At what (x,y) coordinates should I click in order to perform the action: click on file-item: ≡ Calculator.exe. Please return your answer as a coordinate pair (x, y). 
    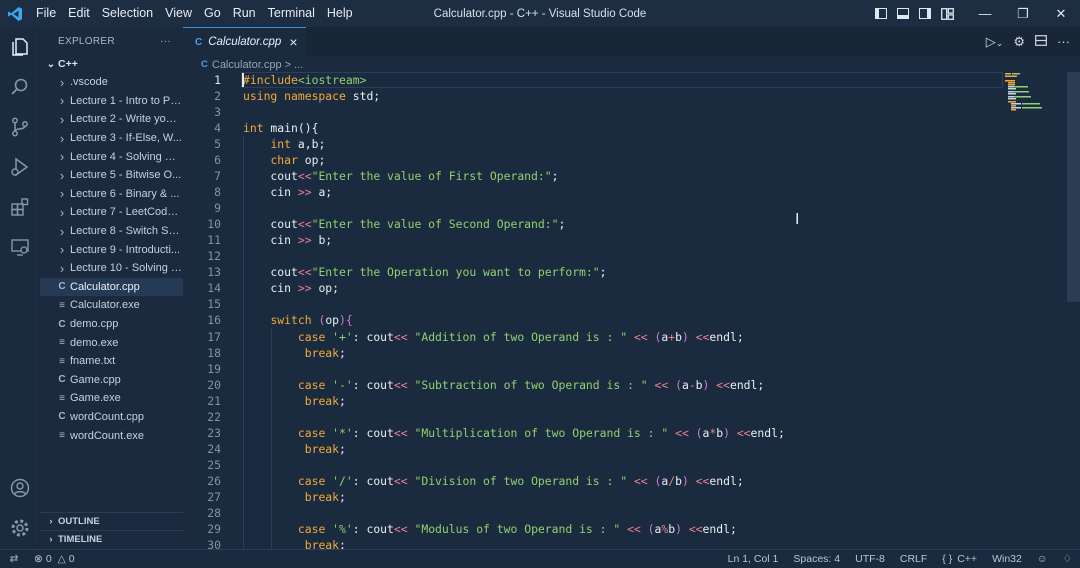
    Looking at the image, I should click on (111, 305).